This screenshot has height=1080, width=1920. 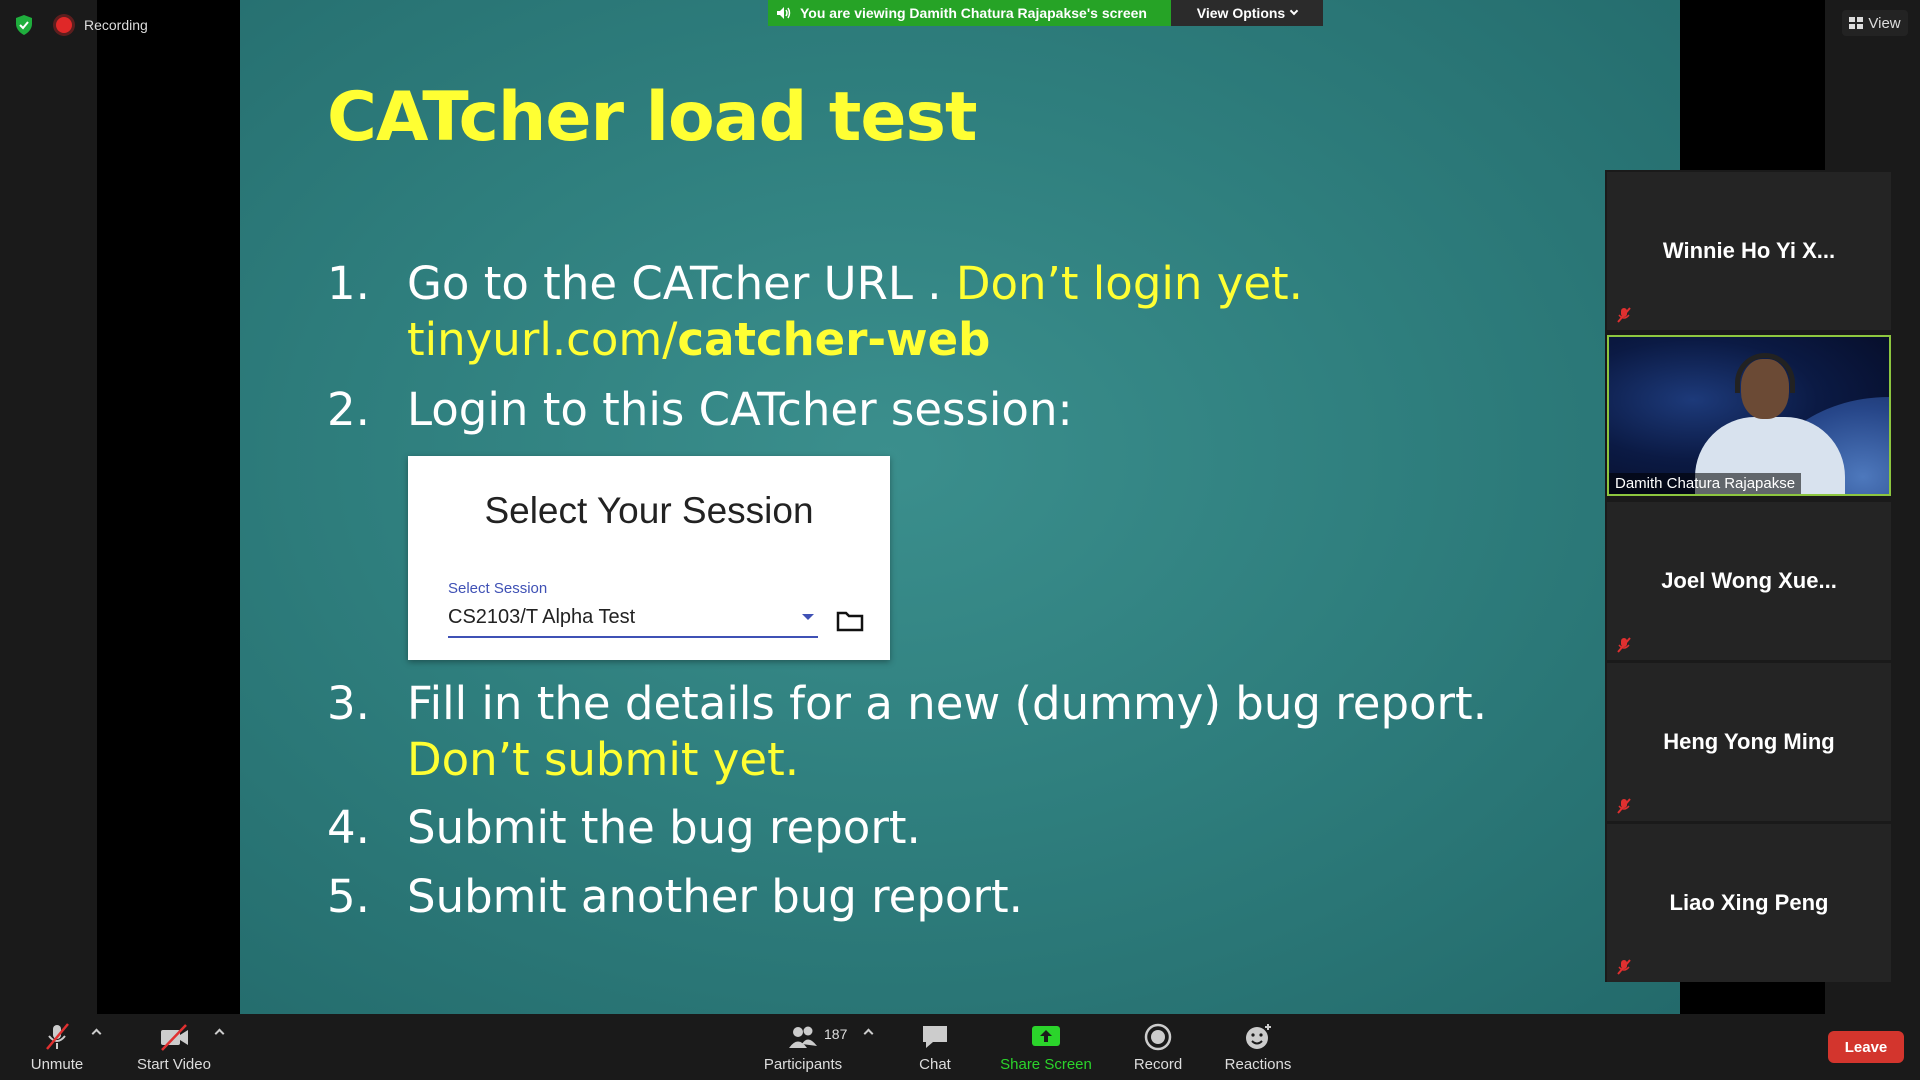 I want to click on participant-name: Liao Xing Peng, so click(x=1749, y=902).